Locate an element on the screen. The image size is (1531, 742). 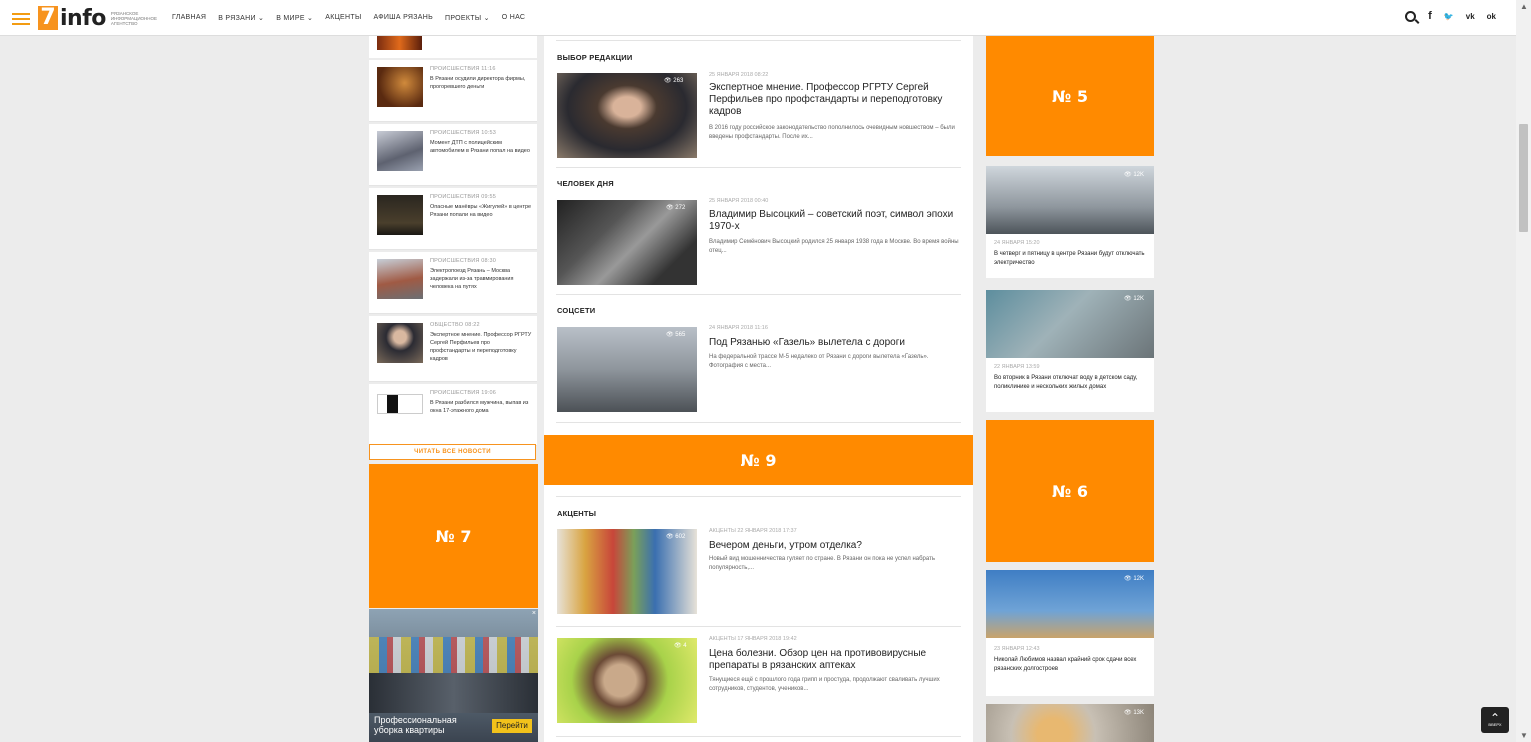
news-item-partial is located at coordinates (453, 47).